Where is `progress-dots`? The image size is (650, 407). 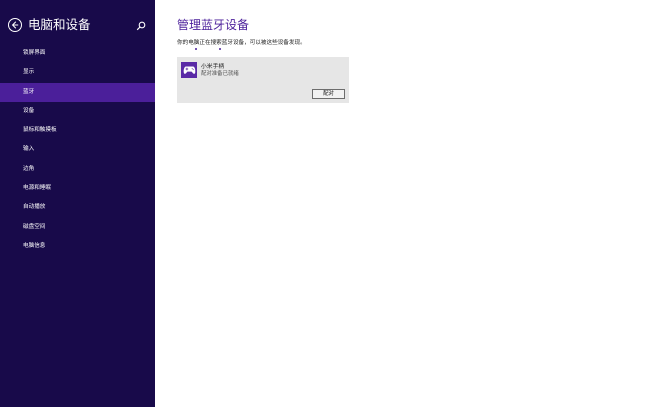
progress-dots is located at coordinates (210, 50).